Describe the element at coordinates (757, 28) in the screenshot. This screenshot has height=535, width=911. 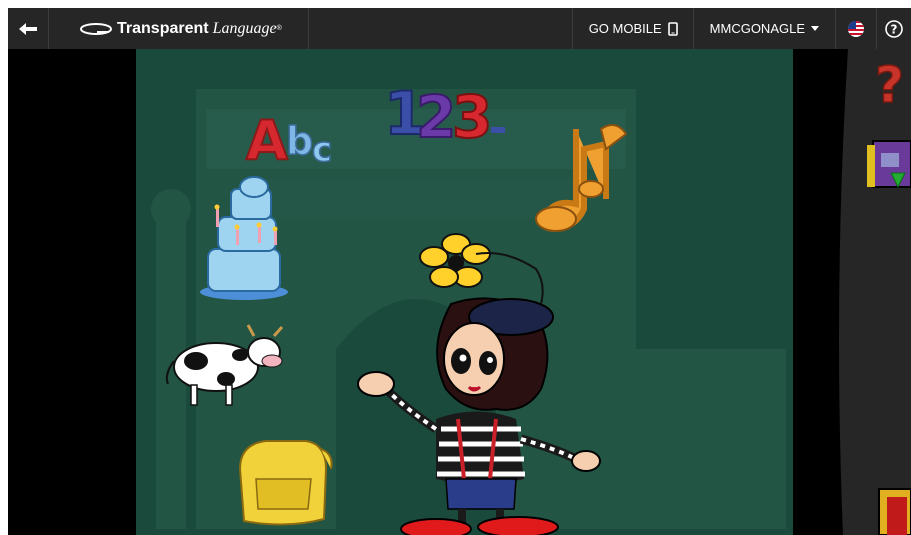
I see `user-name-label: MMCGONAGLE` at that location.